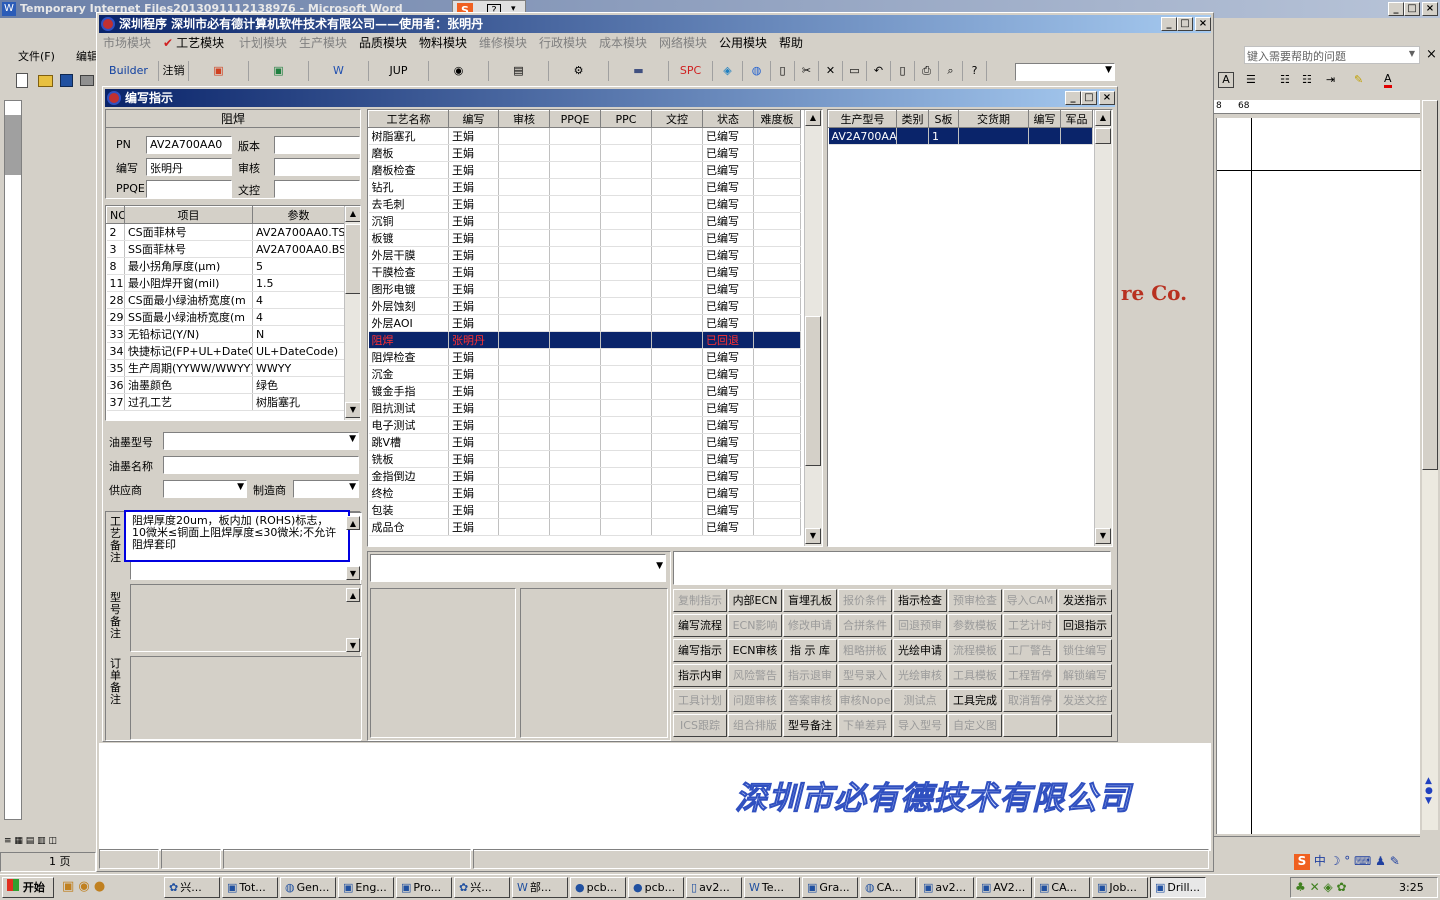 Image resolution: width=1440 pixels, height=900 pixels. What do you see at coordinates (584, 340) in the screenshot?
I see `process-row: 阻焊 张明丹 已回退` at bounding box center [584, 340].